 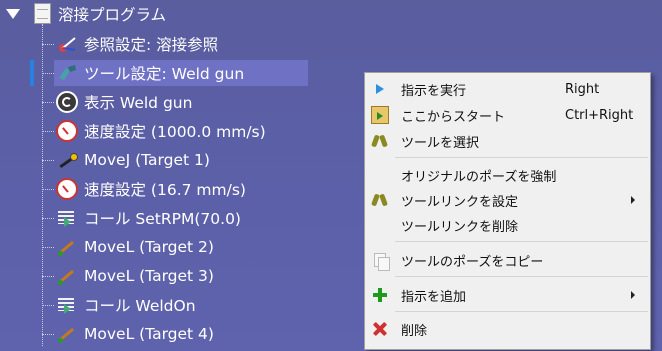 I want to click on tree-root-program: 溶接プログラム, so click(x=112, y=14).